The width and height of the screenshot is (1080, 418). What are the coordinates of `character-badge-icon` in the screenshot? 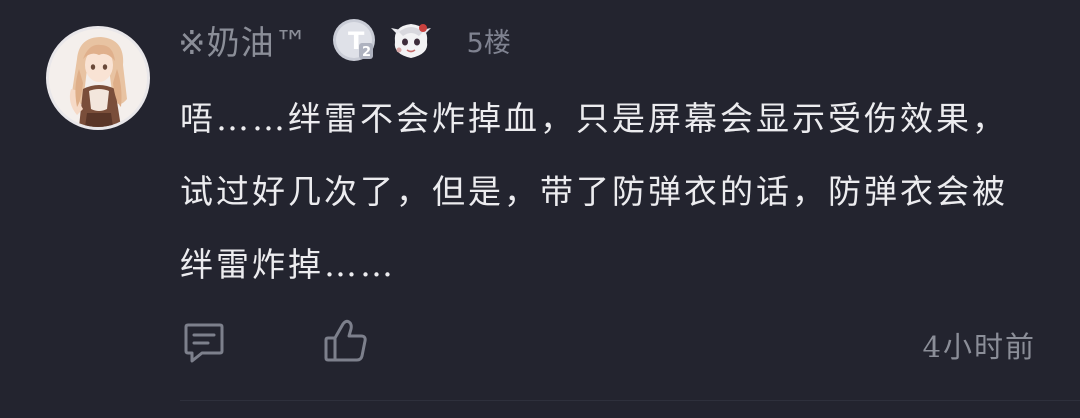 It's located at (411, 40).